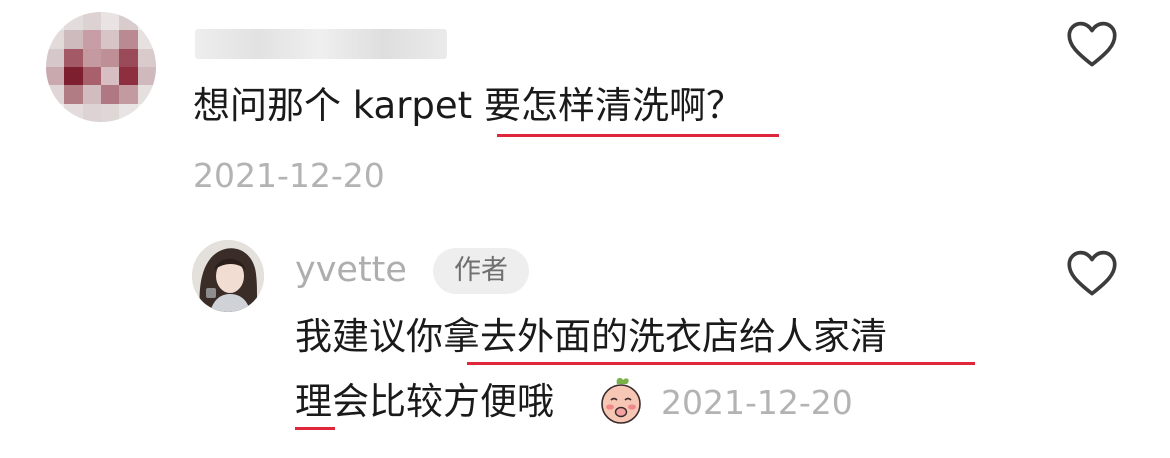 The height and width of the screenshot is (458, 1170). What do you see at coordinates (468, 105) in the screenshot?
I see `comment-text: 想问那个 karpet 要怎样清洗啊？` at bounding box center [468, 105].